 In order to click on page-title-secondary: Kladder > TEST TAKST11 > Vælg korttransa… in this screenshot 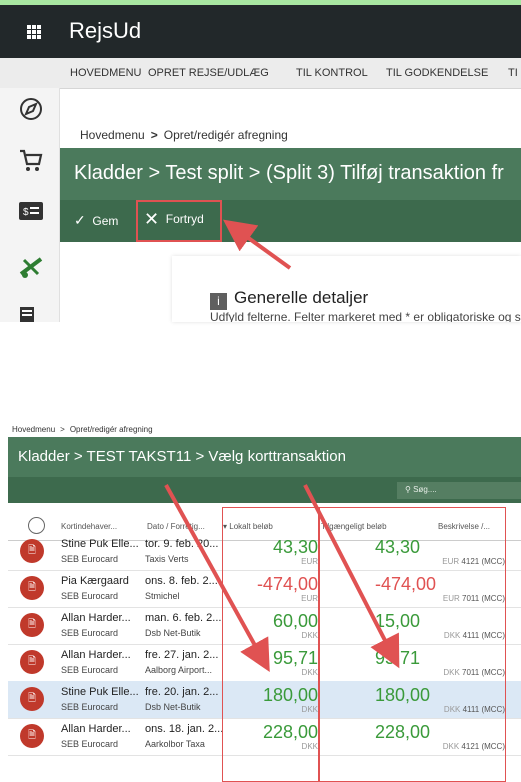, I will do `click(182, 456)`.